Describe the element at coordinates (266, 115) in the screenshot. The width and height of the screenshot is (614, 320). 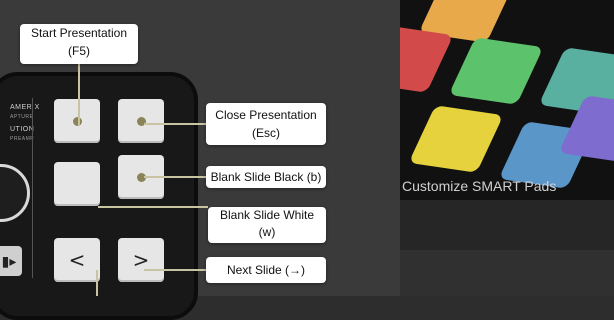
I see `callout-close-label: Close Presentation` at that location.